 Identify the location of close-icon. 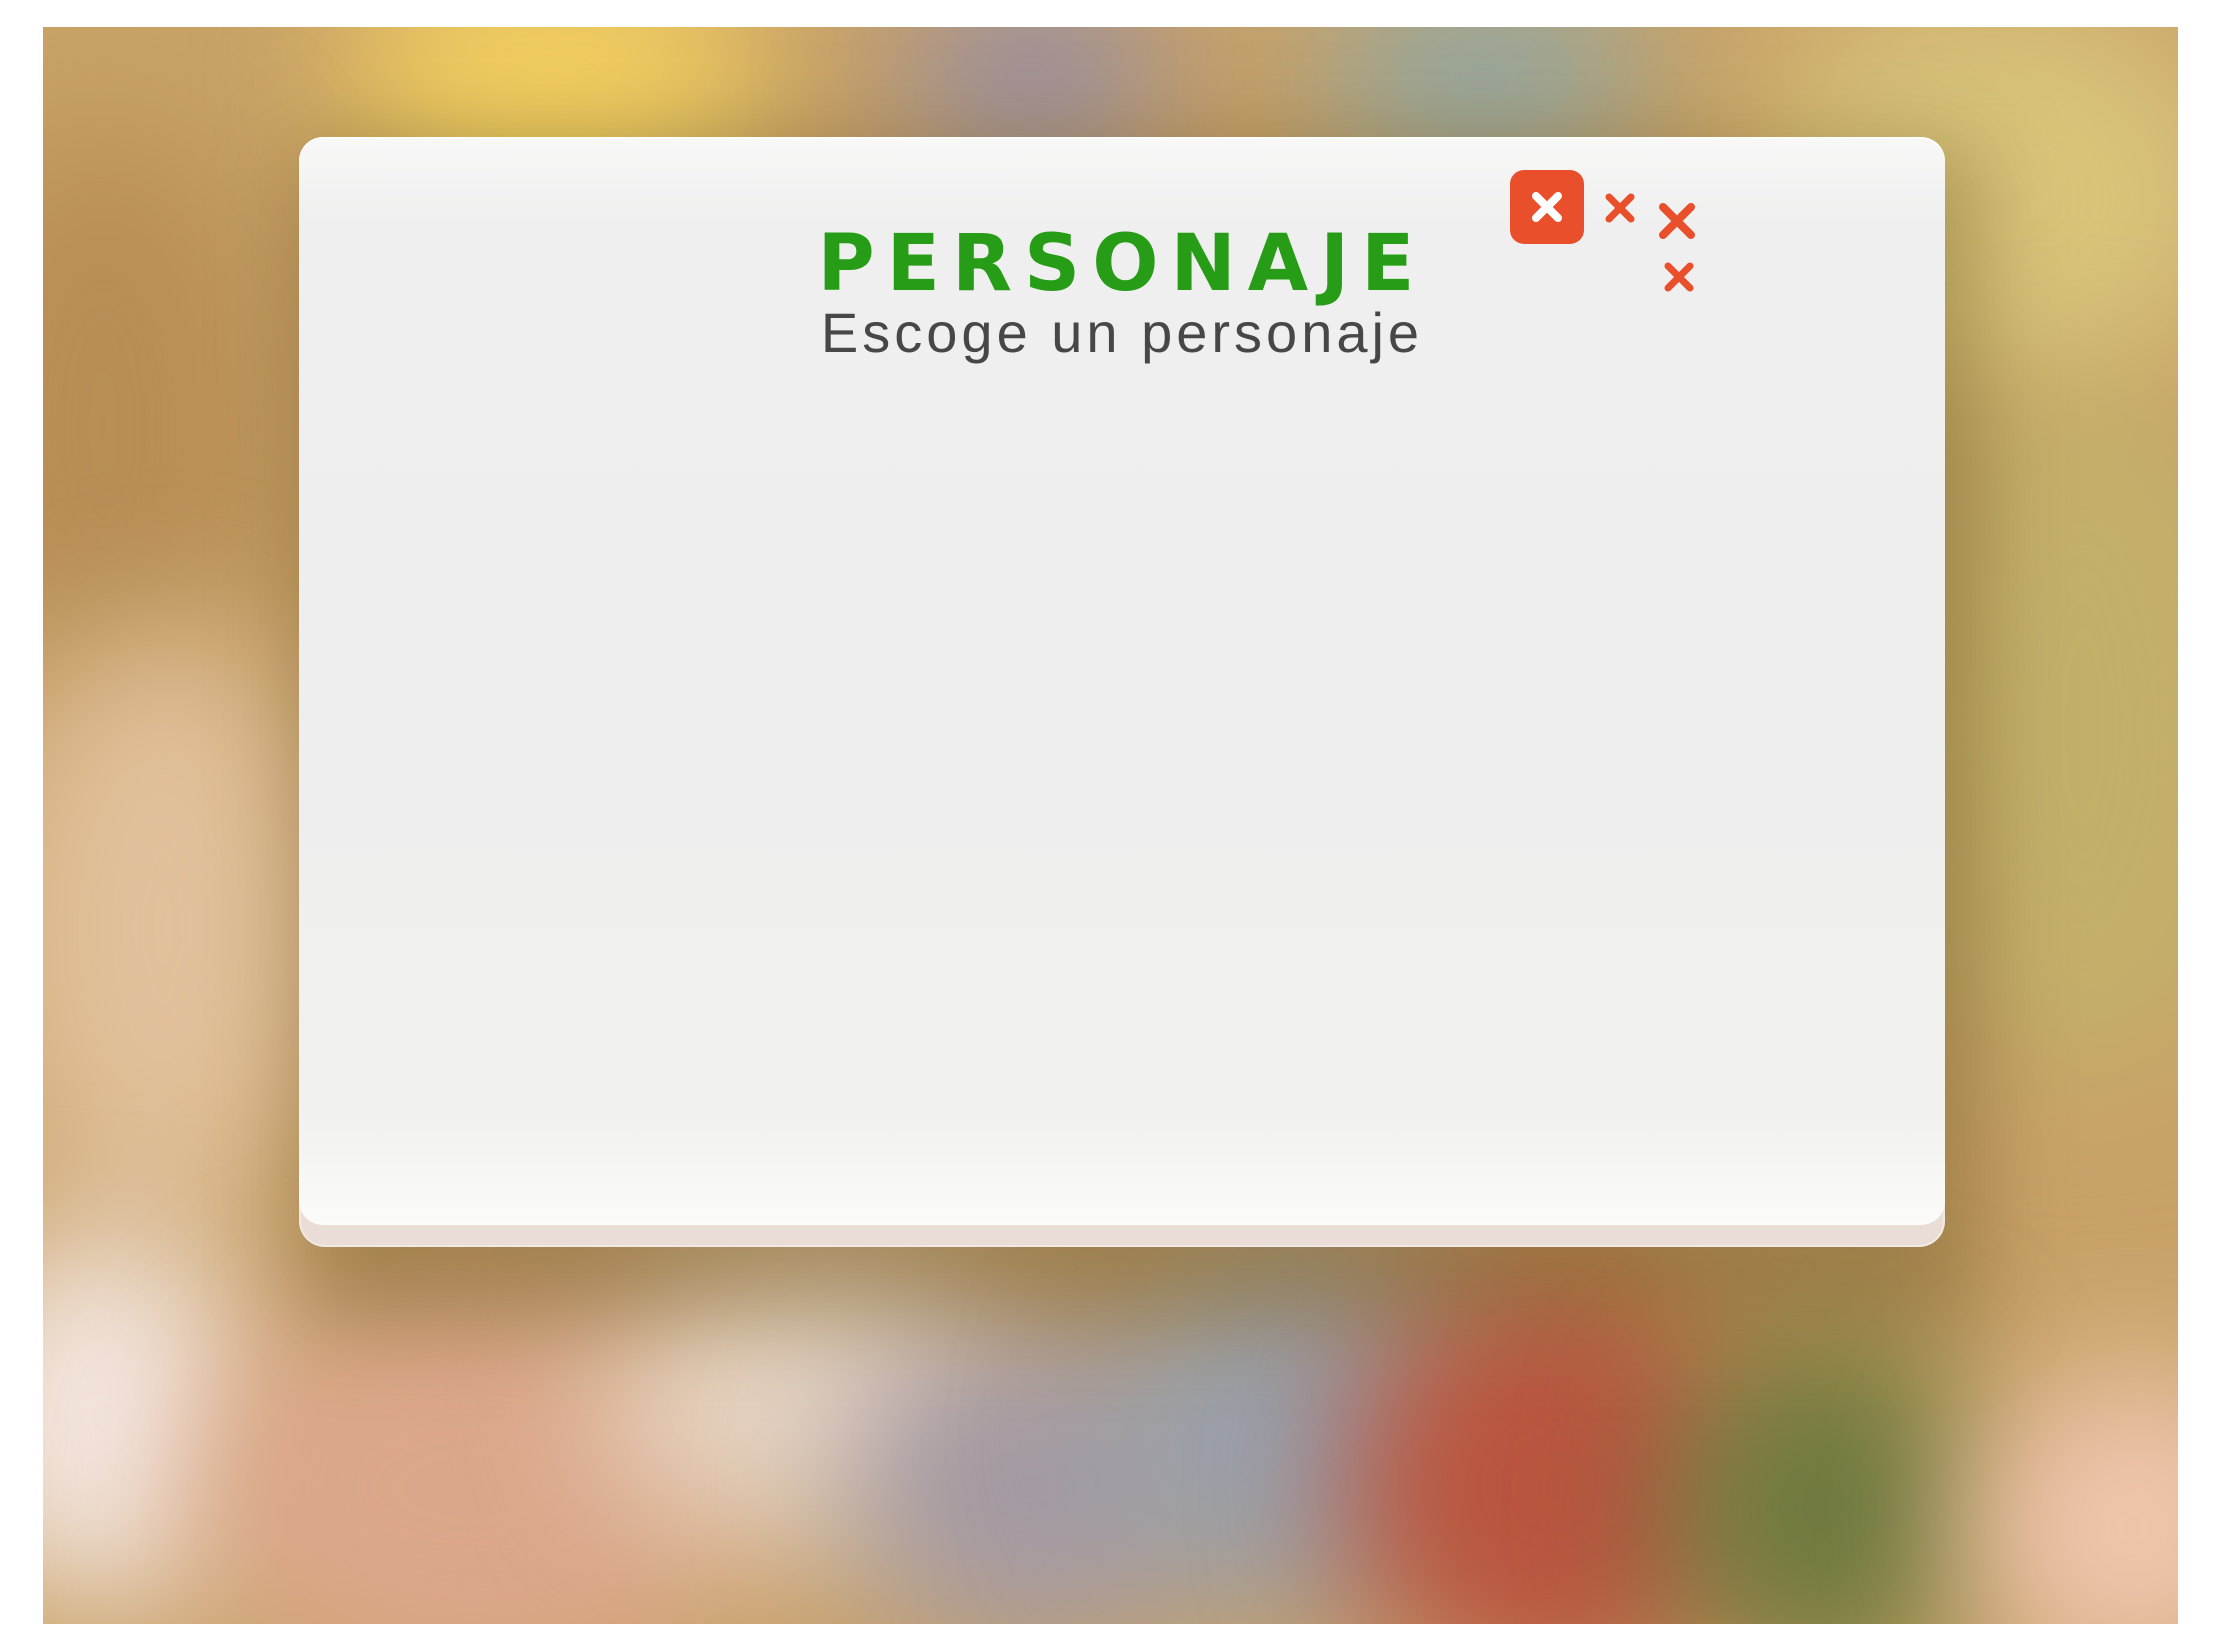
(1547, 207).